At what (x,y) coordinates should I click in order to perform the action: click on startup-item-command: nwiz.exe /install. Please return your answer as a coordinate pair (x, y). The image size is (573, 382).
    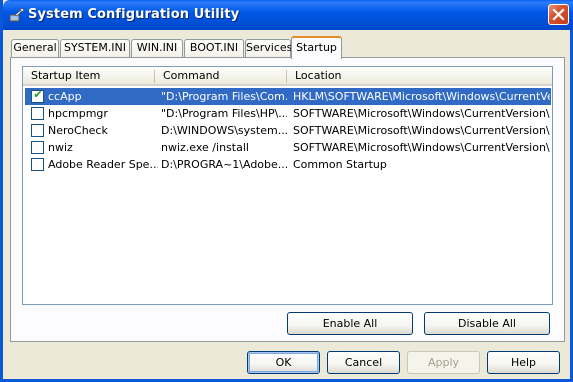
    Looking at the image, I should click on (205, 147).